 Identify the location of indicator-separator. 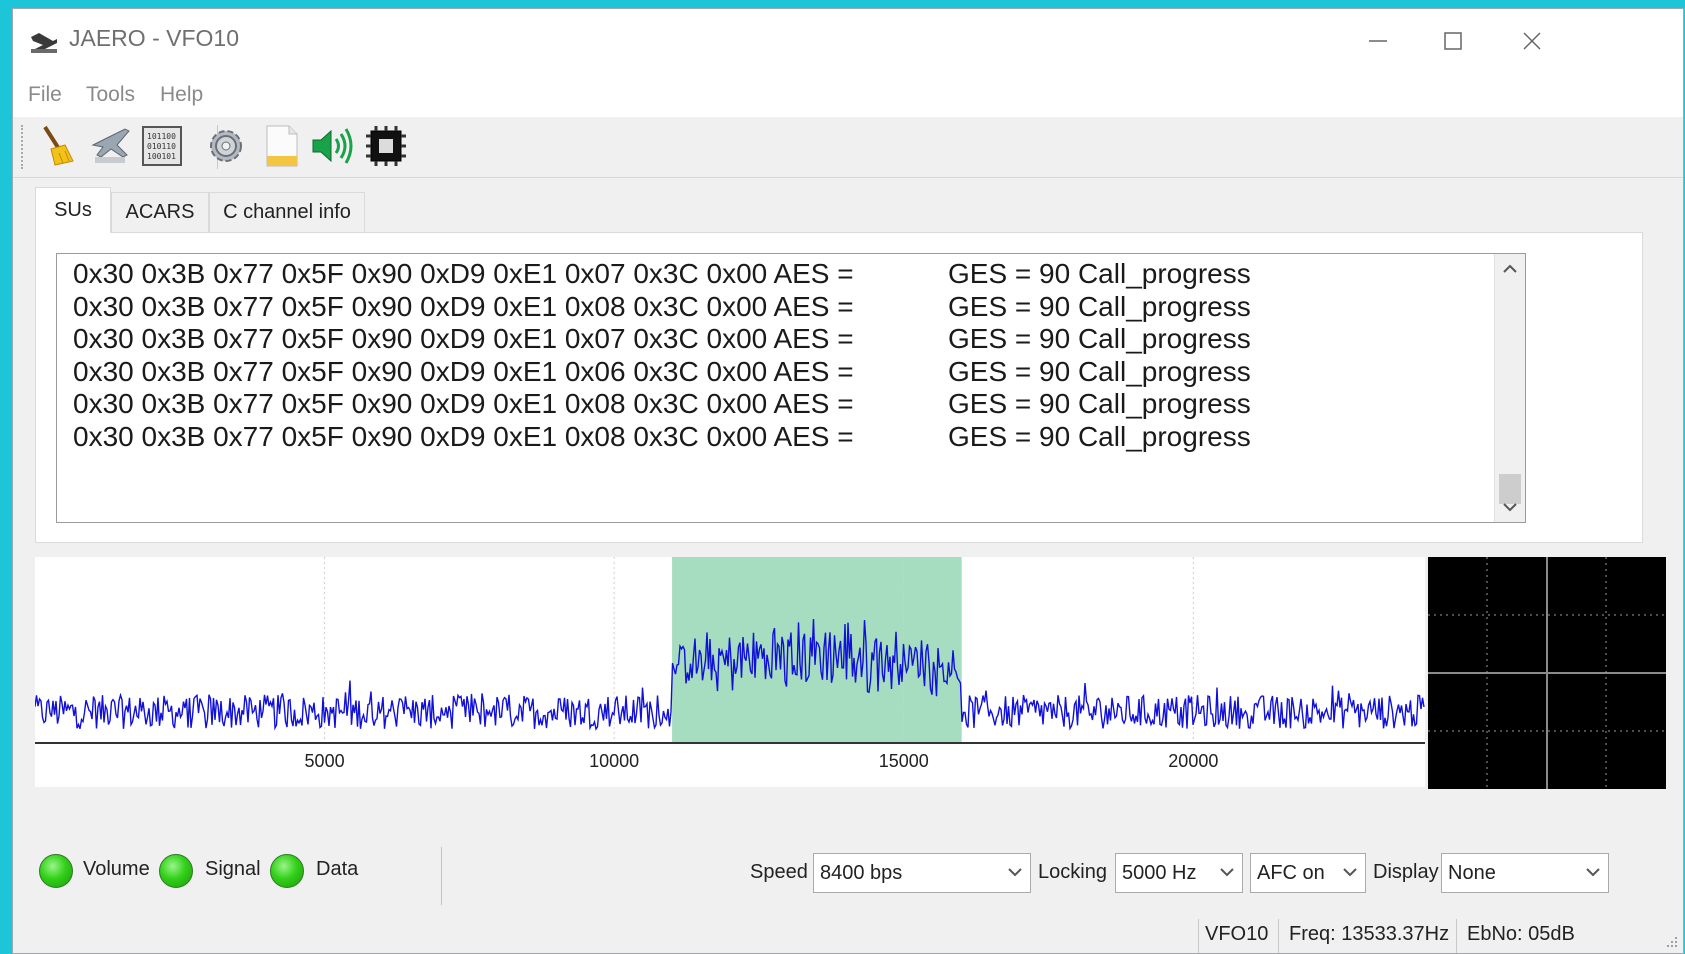
(441, 876).